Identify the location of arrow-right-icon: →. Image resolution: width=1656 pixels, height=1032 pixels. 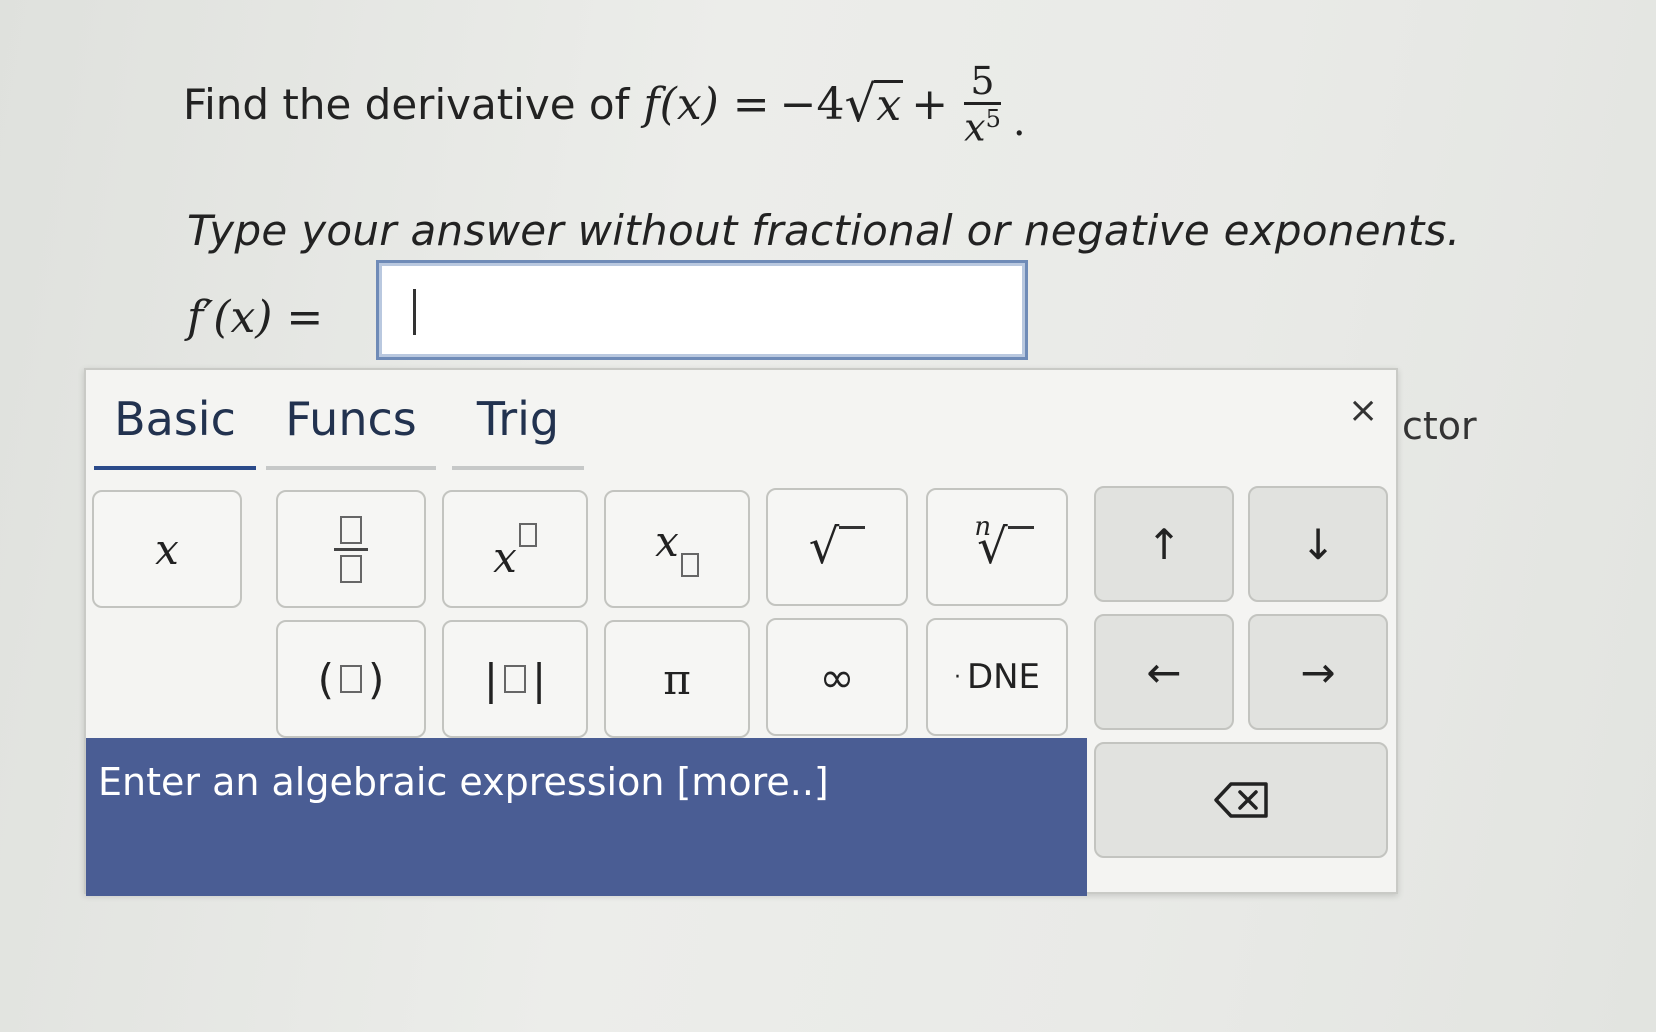
(1318, 672).